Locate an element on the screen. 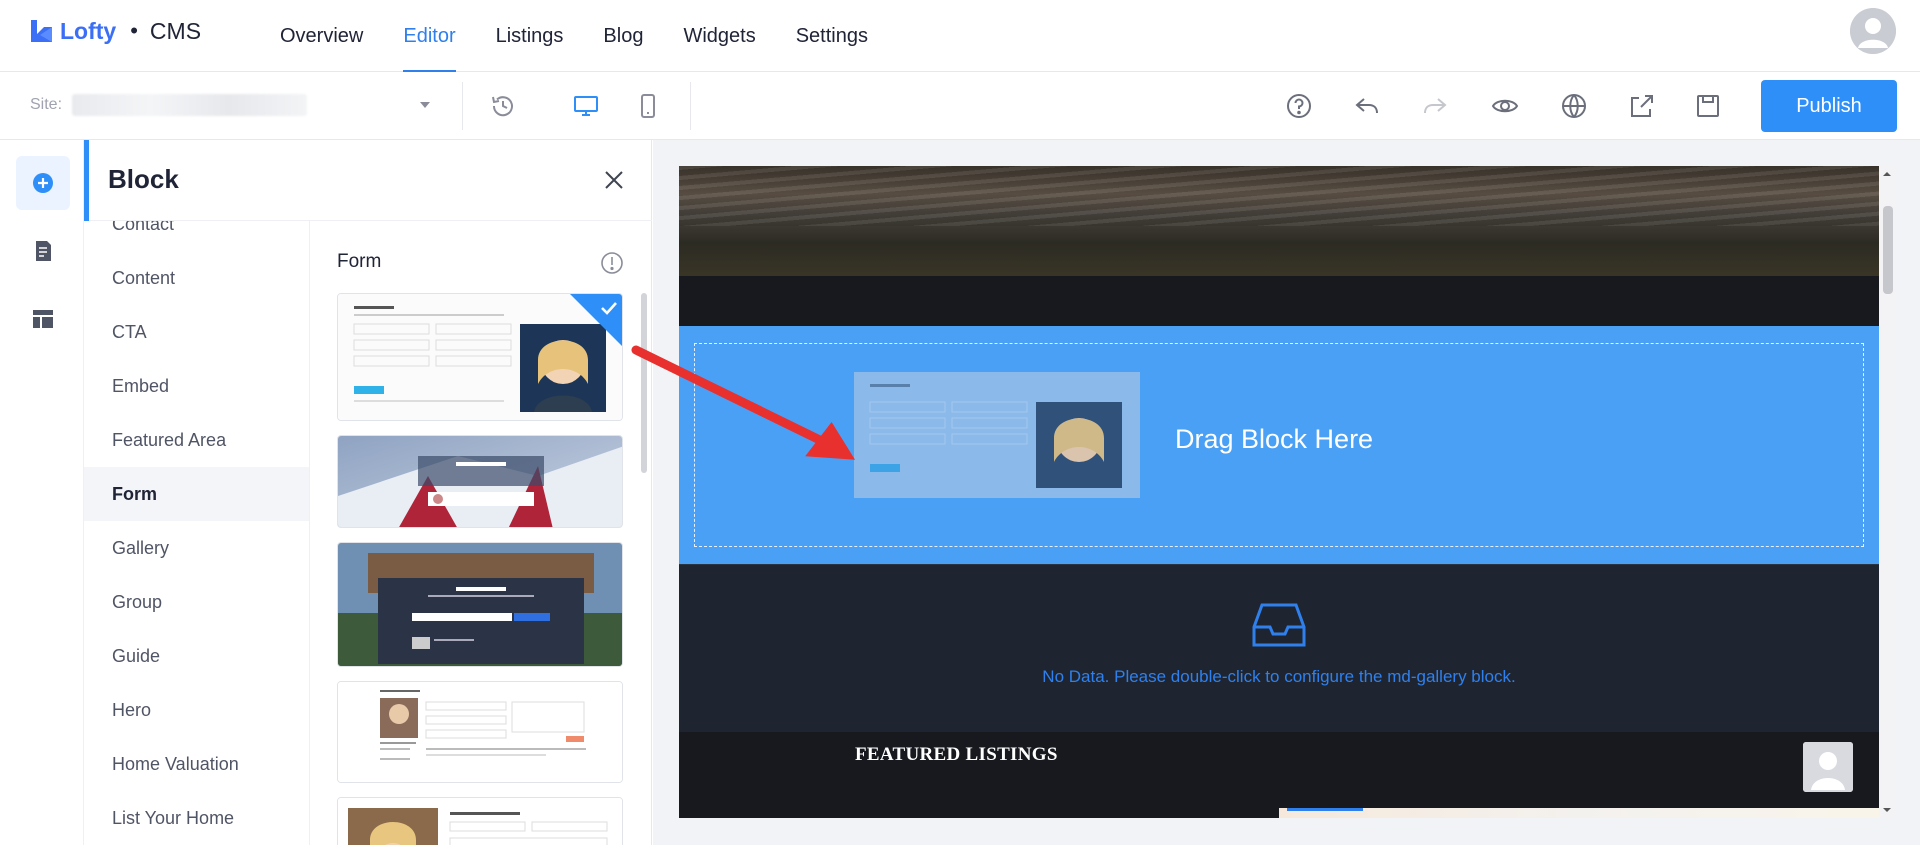 The height and width of the screenshot is (845, 1920). editor-toolbar: Site: Publish is located at coordinates (960, 106).